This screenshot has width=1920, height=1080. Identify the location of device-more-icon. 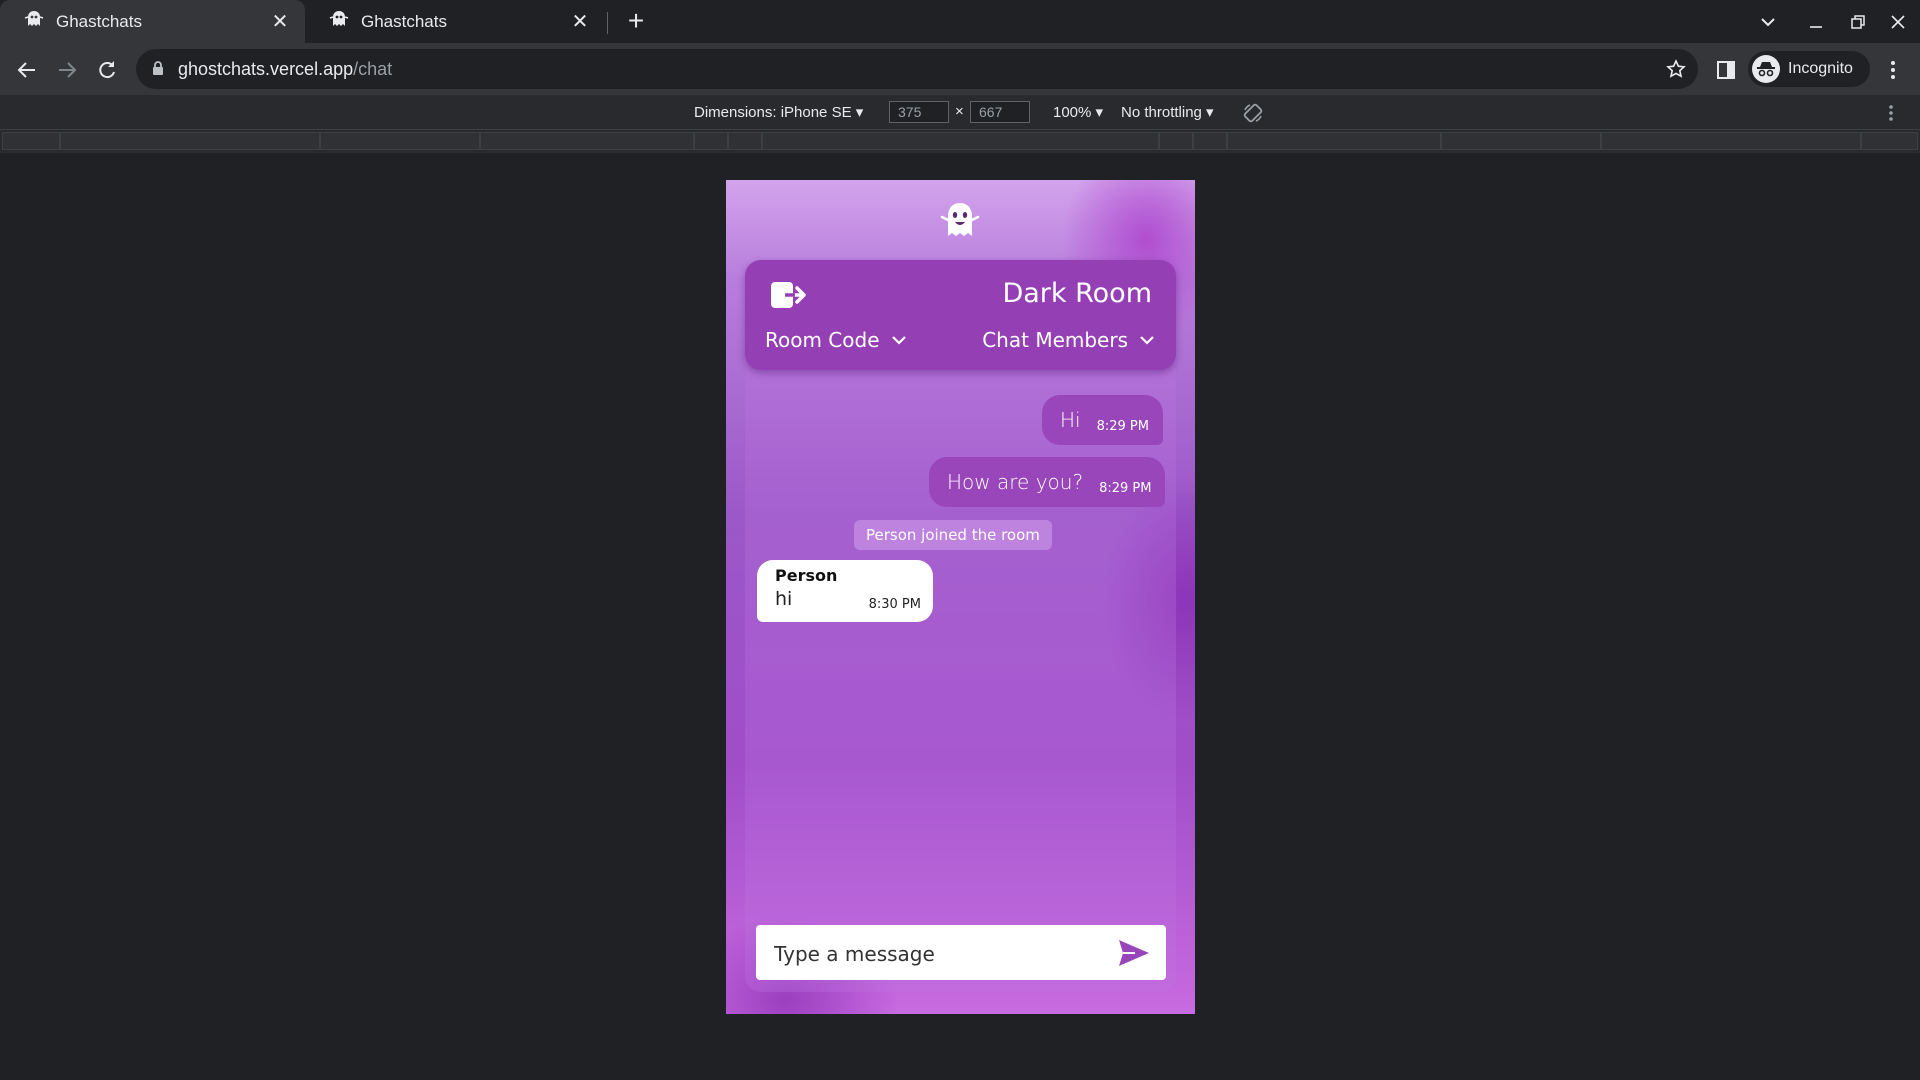
(1891, 115).